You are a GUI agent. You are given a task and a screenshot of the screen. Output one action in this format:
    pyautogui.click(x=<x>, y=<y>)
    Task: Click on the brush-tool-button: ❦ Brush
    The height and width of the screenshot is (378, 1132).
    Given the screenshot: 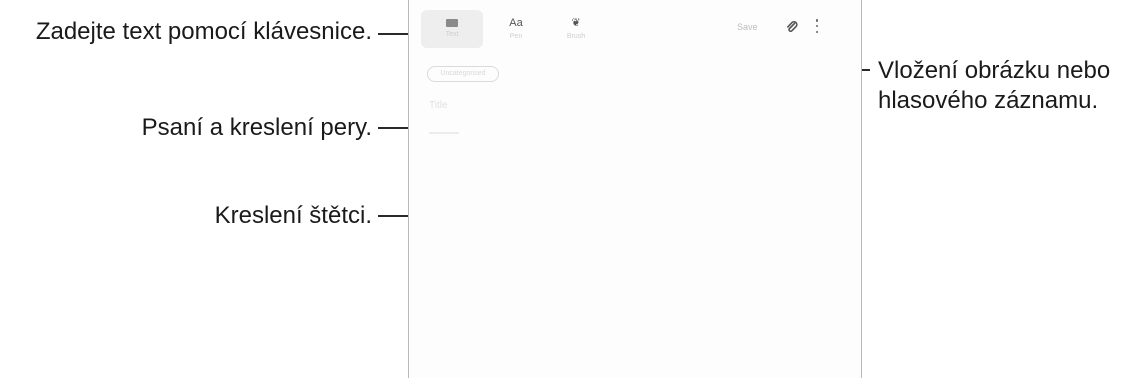 What is the action you would take?
    pyautogui.click(x=576, y=29)
    